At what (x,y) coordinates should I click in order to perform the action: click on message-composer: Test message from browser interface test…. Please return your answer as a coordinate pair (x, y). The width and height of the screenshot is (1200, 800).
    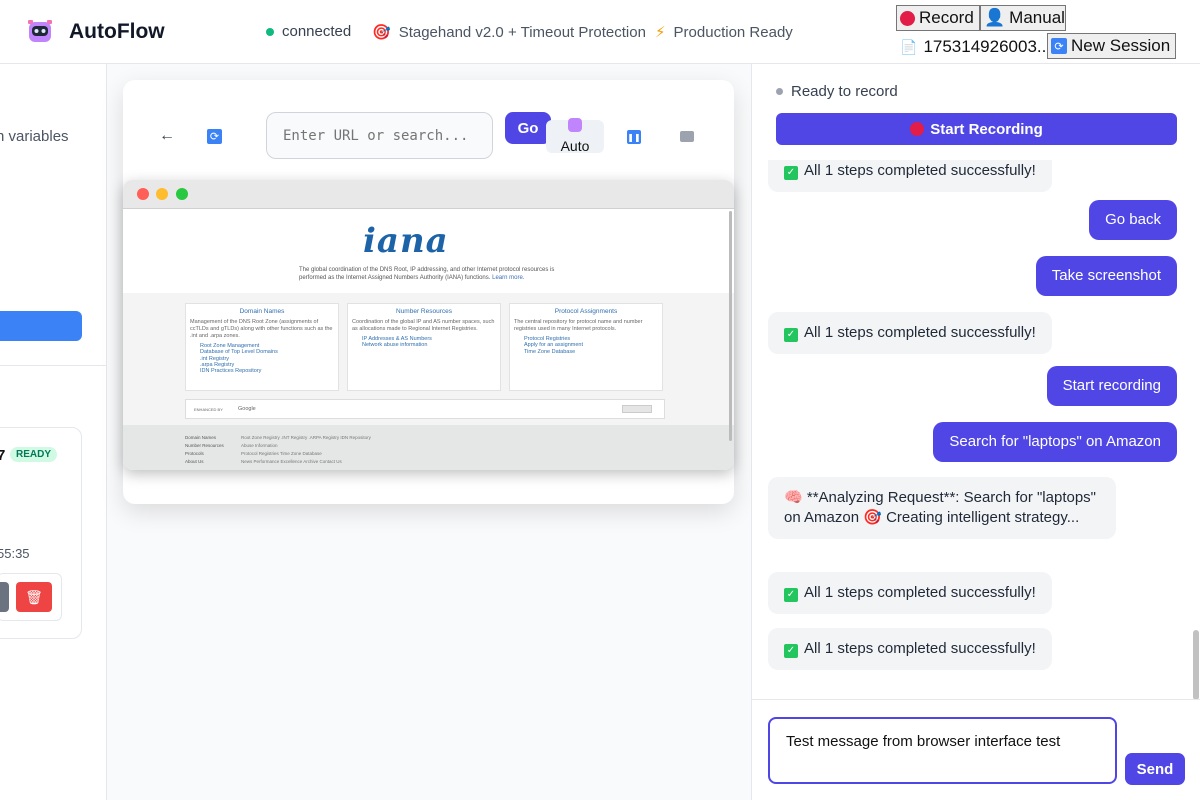
    Looking at the image, I should click on (976, 749).